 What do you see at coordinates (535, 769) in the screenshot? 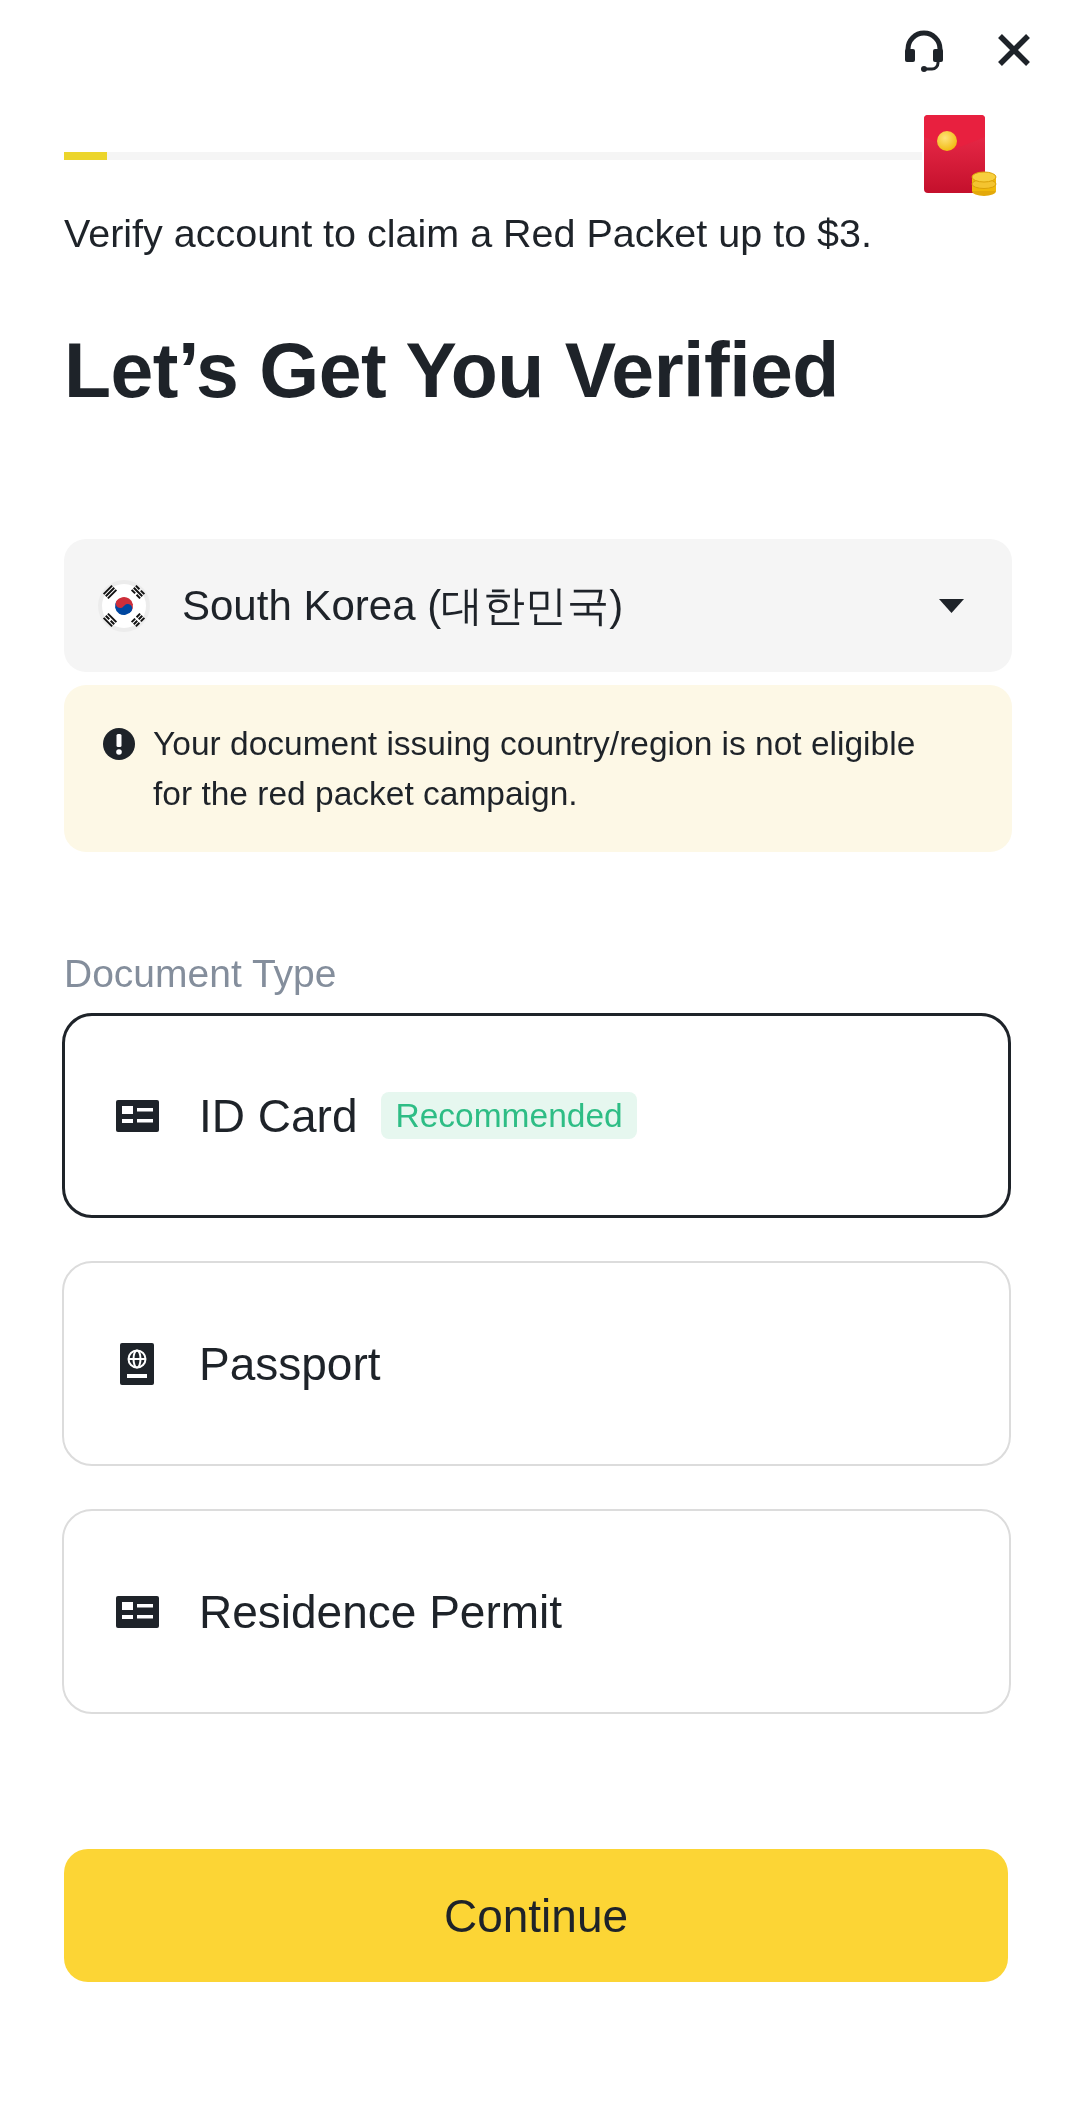
I see `notice-text: Your document issuing country/region is not eligible for the red packet campaign.` at bounding box center [535, 769].